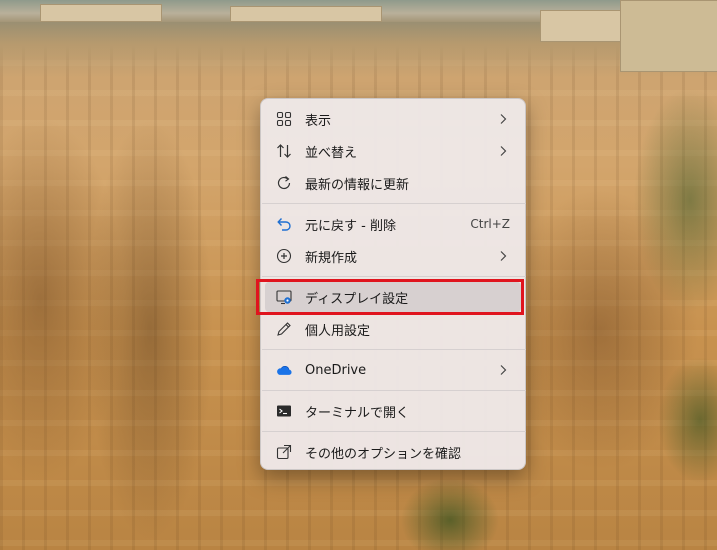 This screenshot has width=717, height=550. I want to click on menu-item-open-terminal: ターミナルで開く, so click(393, 411).